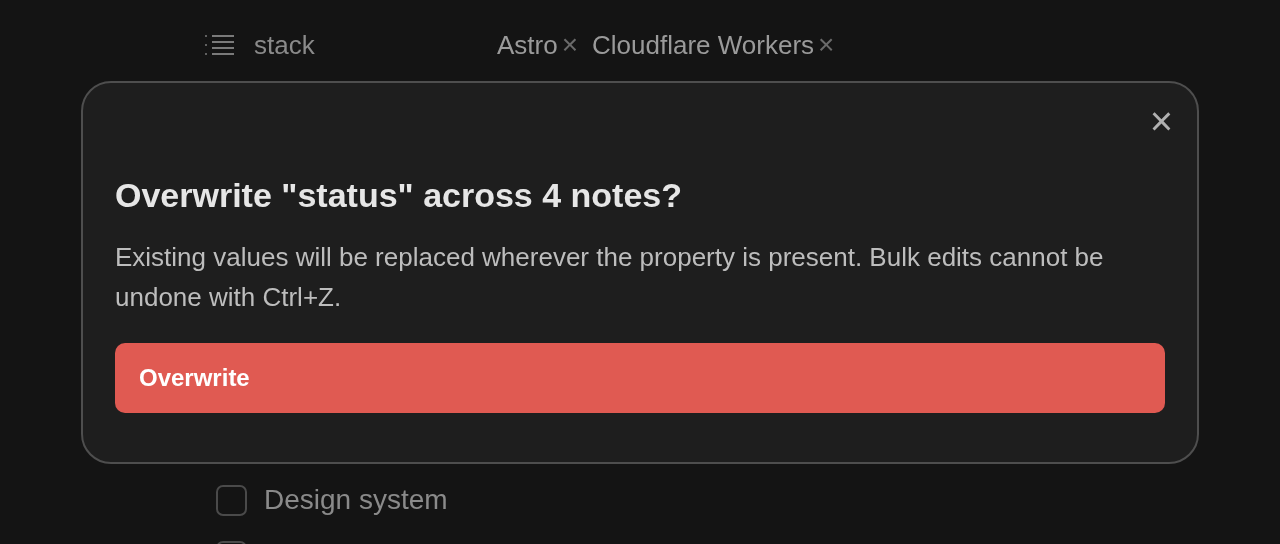 This screenshot has width=1280, height=544. I want to click on overwrite-button: Overwrite, so click(640, 378).